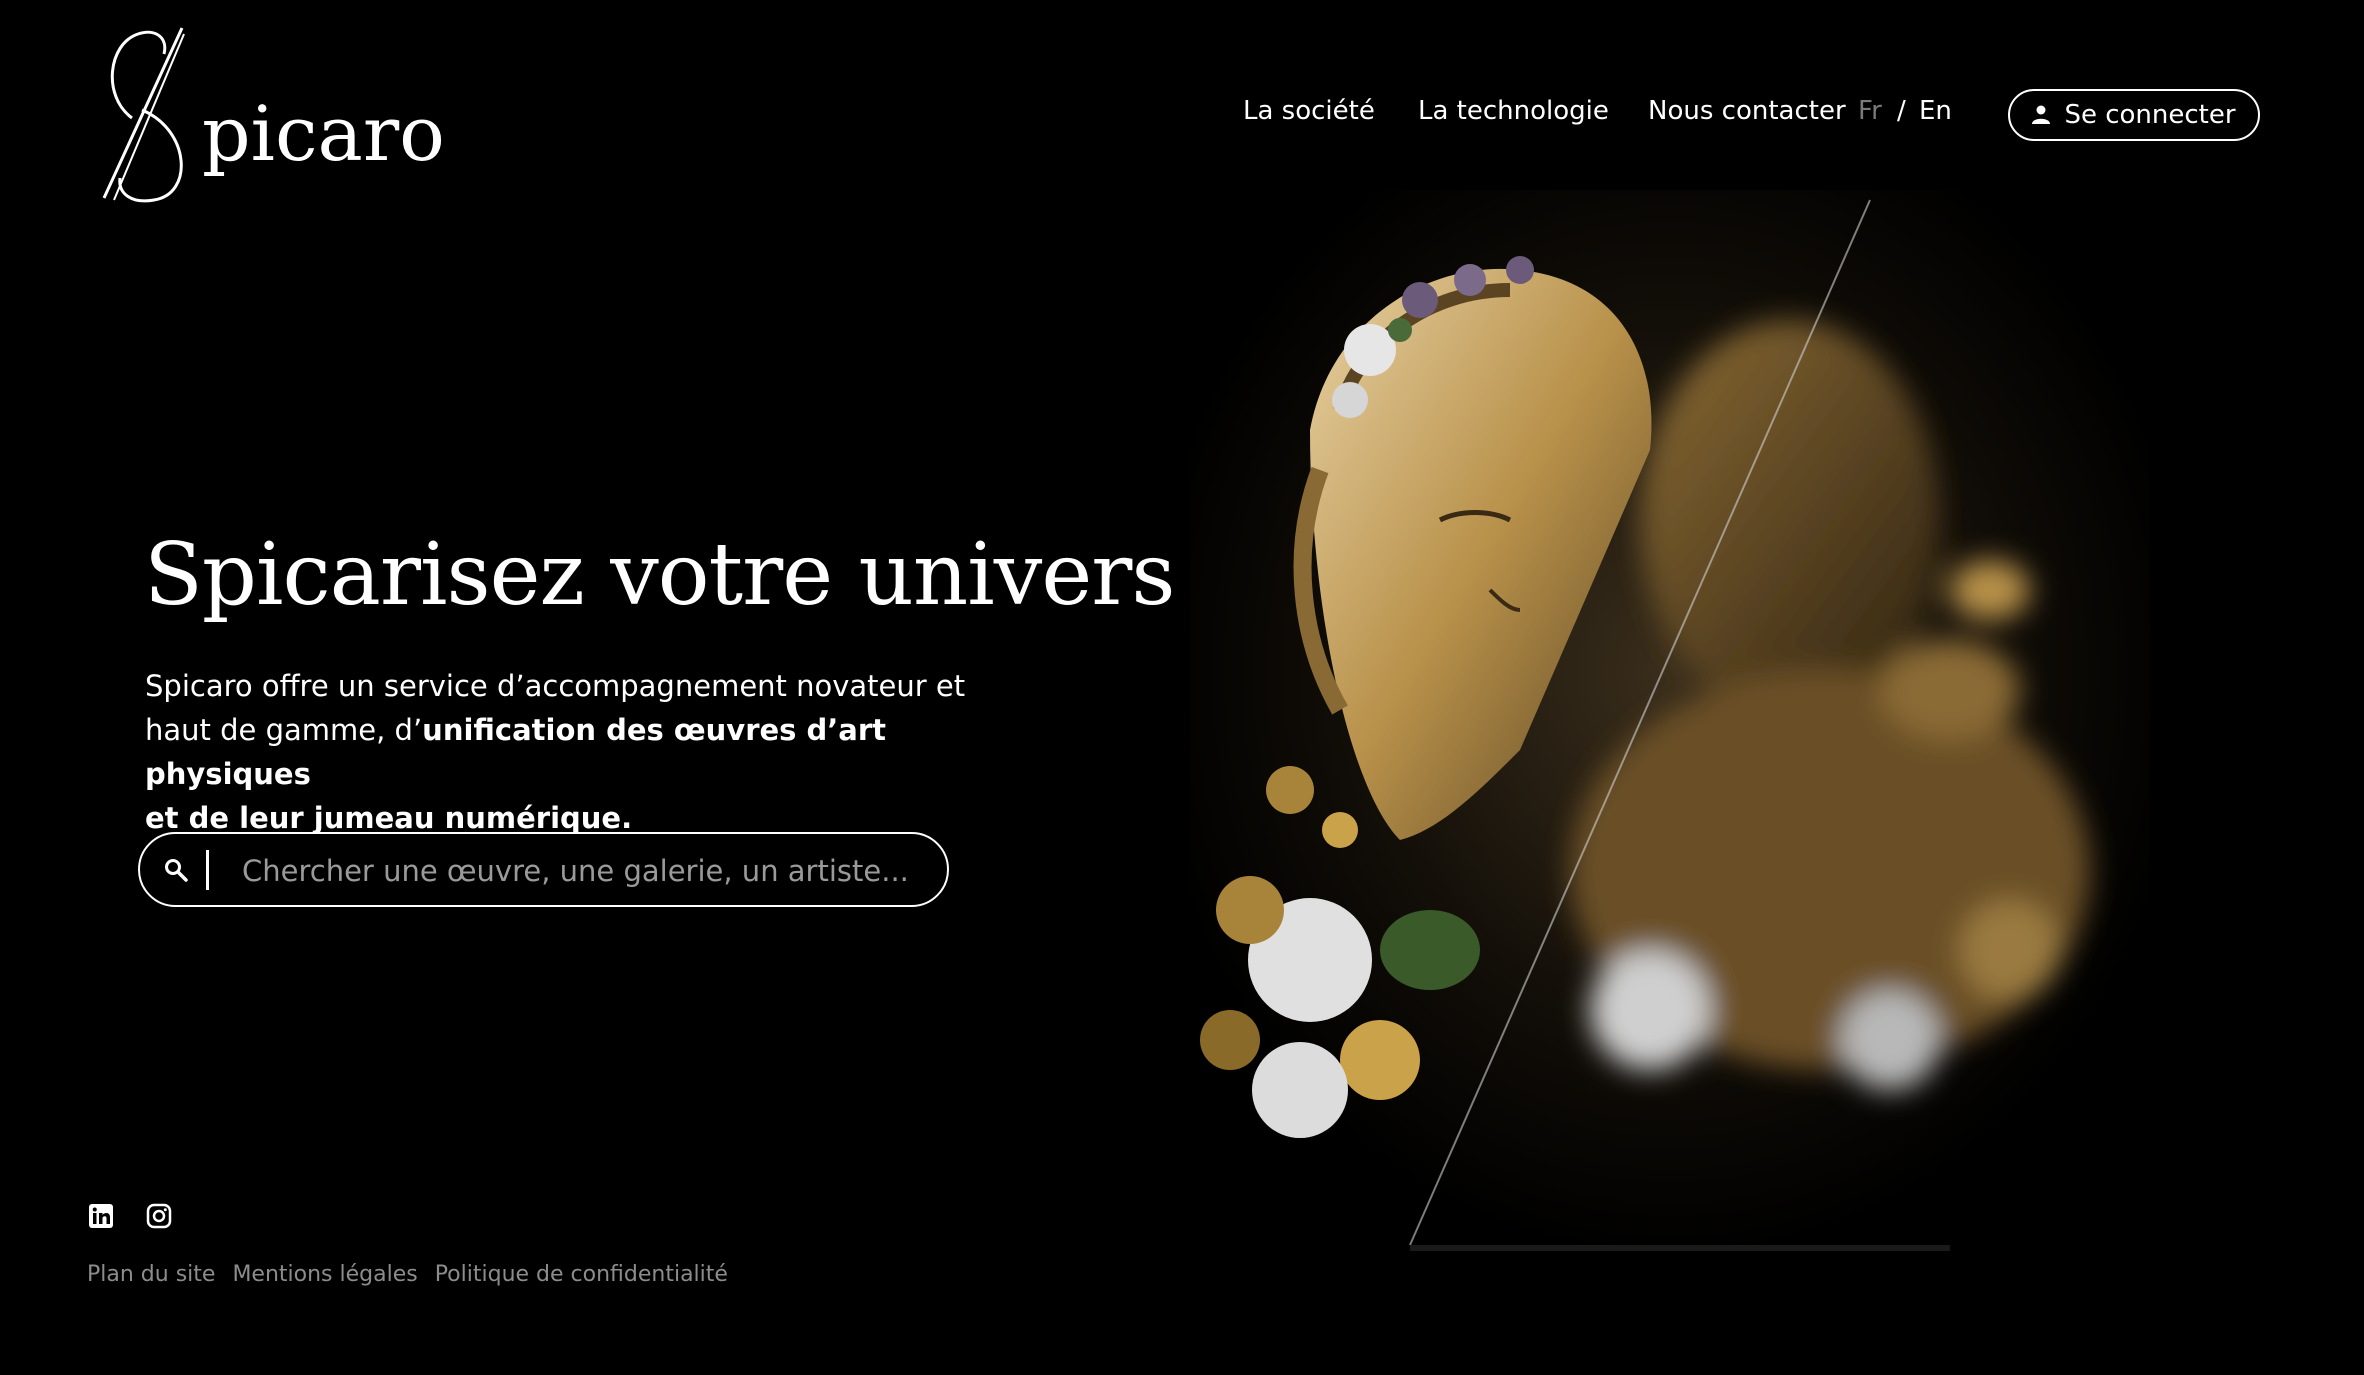 The width and height of the screenshot is (2364, 1375). I want to click on instagram-icon, so click(159, 1216).